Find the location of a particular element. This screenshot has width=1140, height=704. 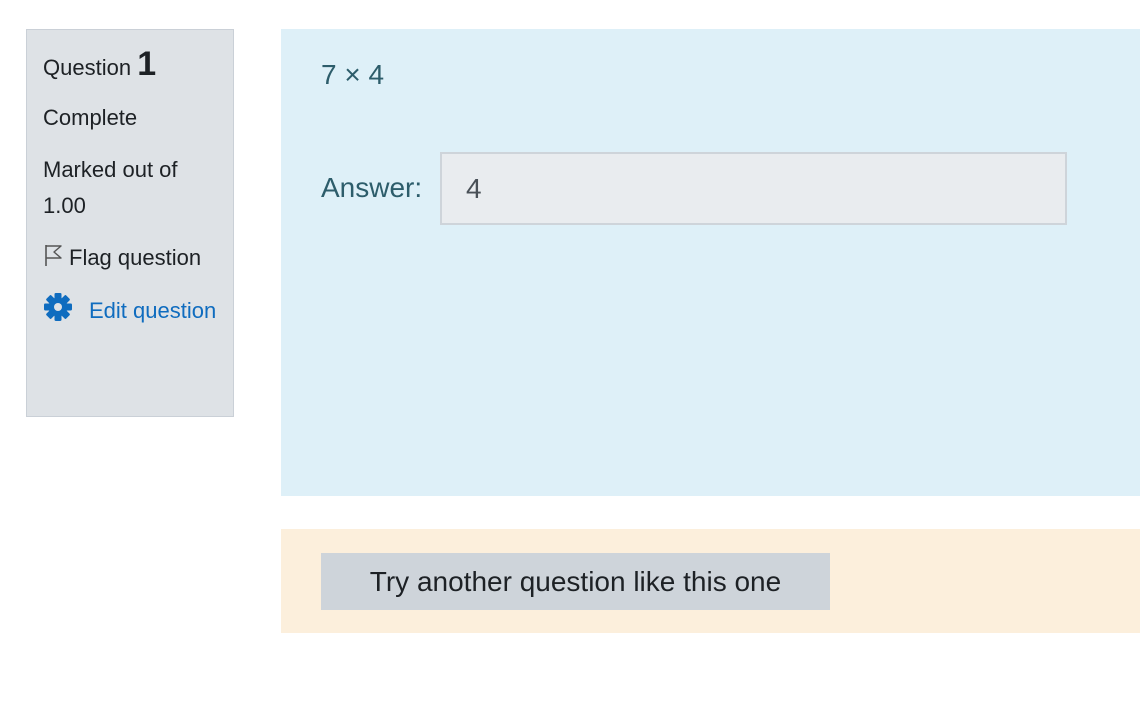

question-outcome: Try another question like this one is located at coordinates (710, 581).